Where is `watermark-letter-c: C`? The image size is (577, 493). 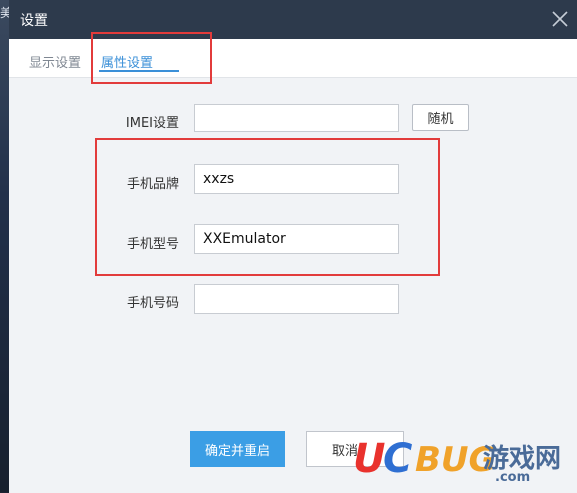 watermark-letter-c: C is located at coordinates (398, 459).